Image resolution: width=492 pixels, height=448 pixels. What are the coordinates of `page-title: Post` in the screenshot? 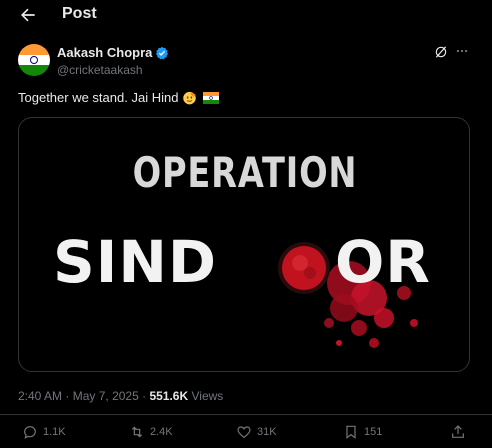 It's located at (79, 13).